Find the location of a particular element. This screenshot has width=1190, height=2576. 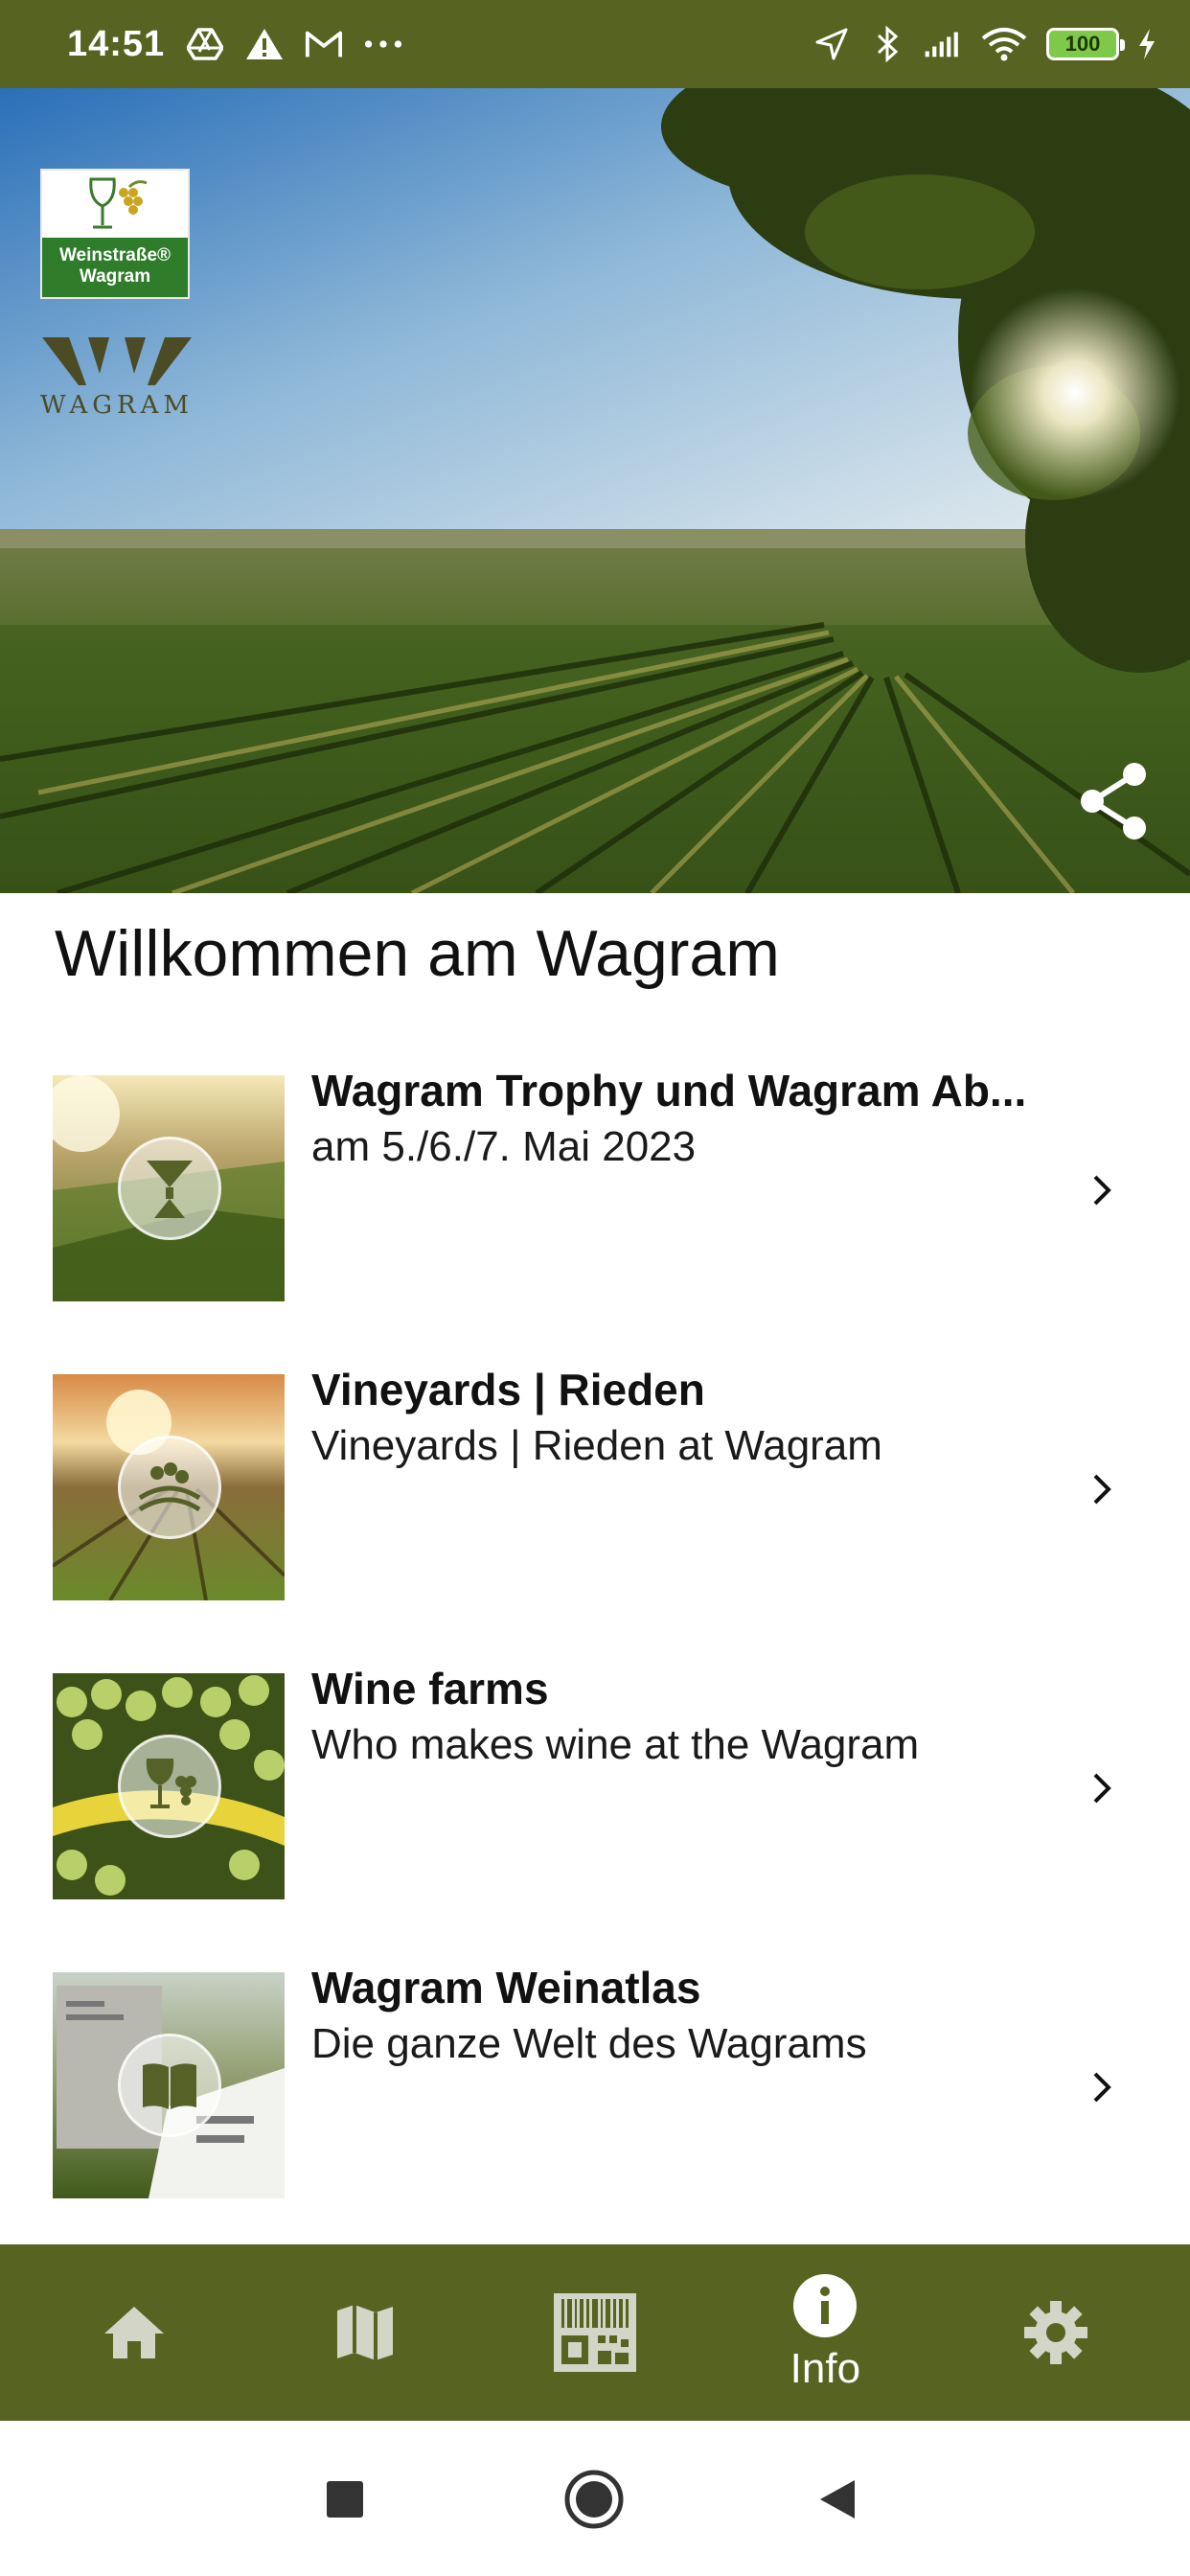

item-title: Vineyards | Rieden is located at coordinates (508, 1389).